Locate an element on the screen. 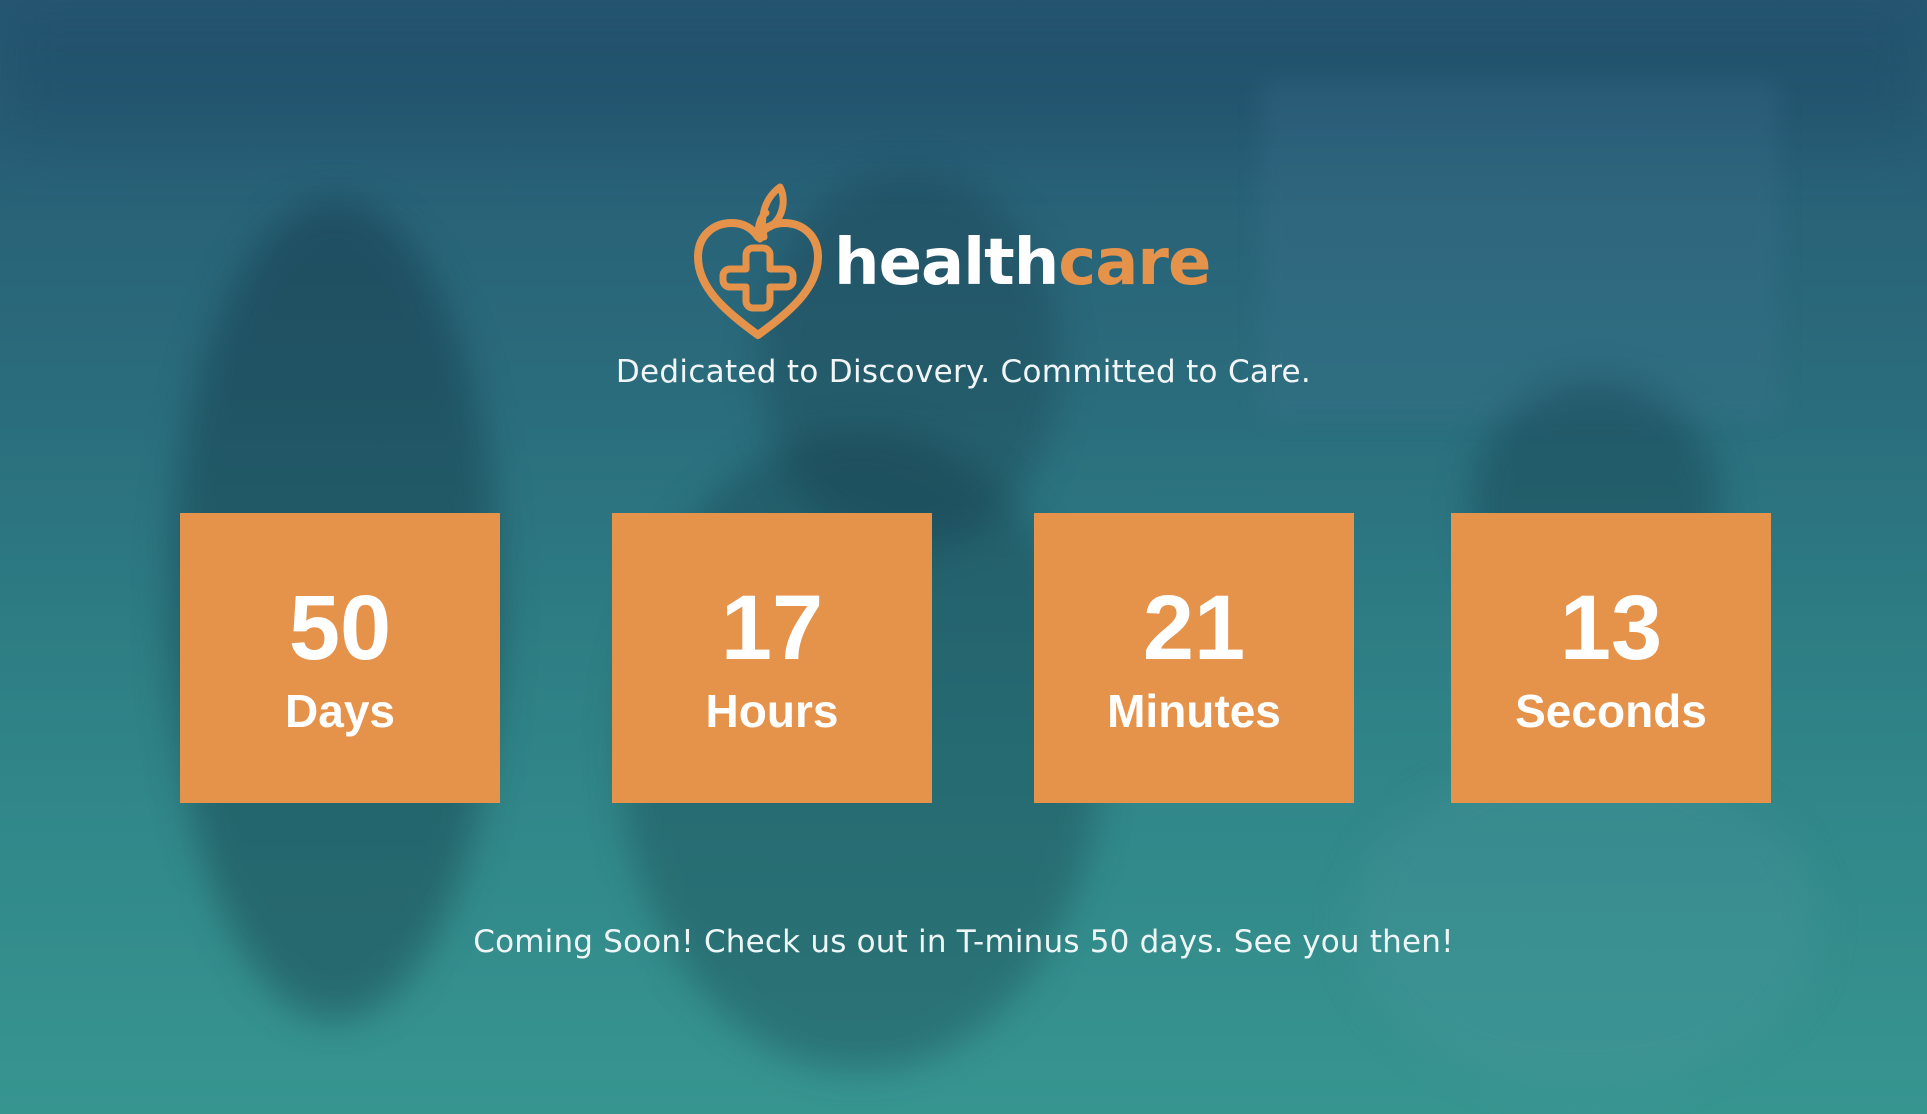 This screenshot has height=1114, width=1927. countdown-minutes-value: 21 is located at coordinates (1194, 628).